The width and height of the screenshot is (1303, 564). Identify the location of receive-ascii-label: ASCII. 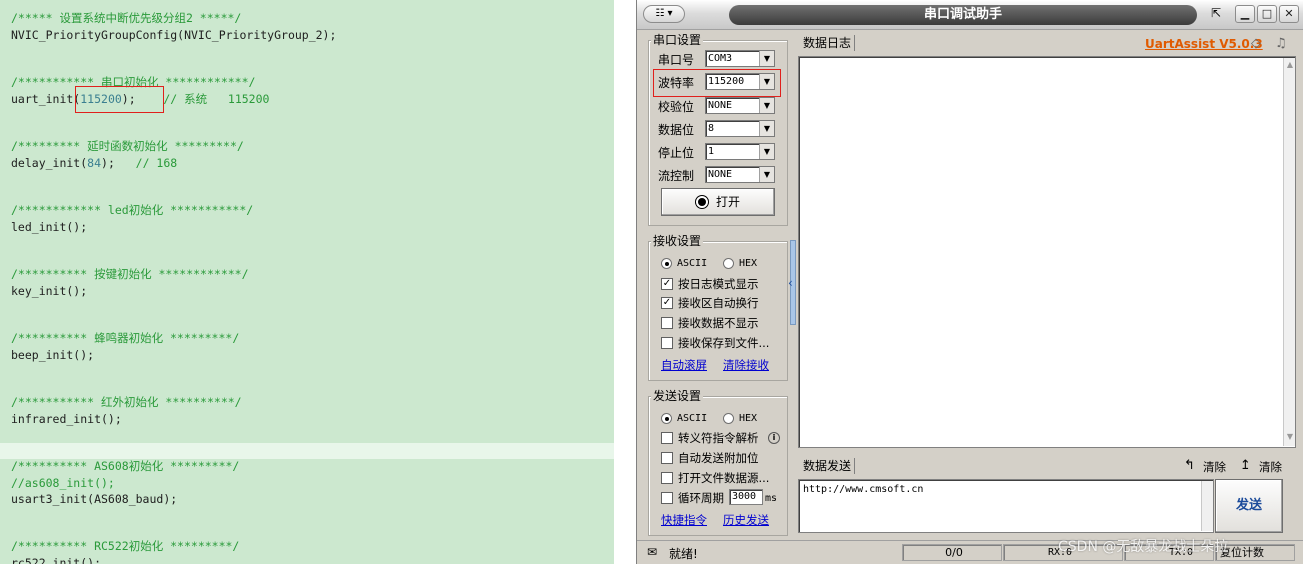
(692, 263).